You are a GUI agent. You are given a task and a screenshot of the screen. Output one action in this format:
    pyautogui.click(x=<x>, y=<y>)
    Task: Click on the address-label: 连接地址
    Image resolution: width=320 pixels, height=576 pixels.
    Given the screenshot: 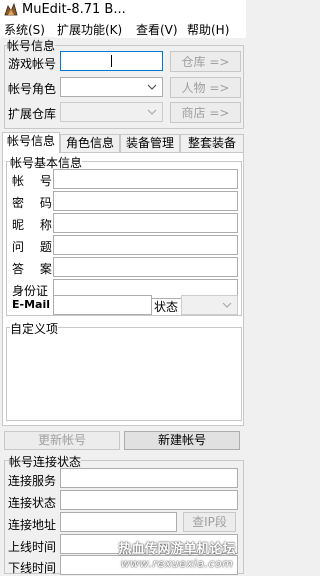 What is the action you would take?
    pyautogui.click(x=32, y=525)
    